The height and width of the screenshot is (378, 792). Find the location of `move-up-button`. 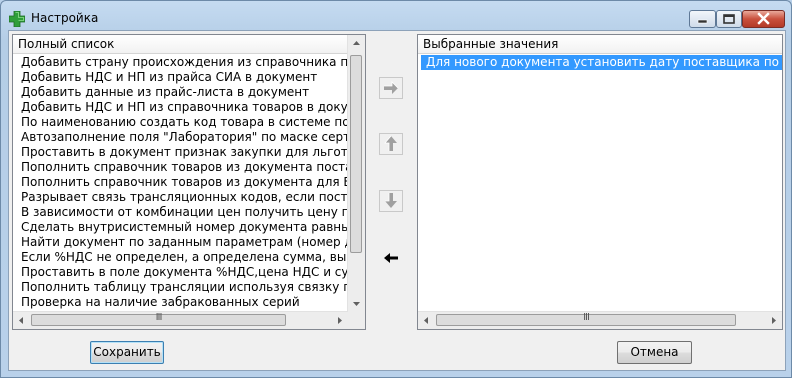

move-up-button is located at coordinates (391, 144).